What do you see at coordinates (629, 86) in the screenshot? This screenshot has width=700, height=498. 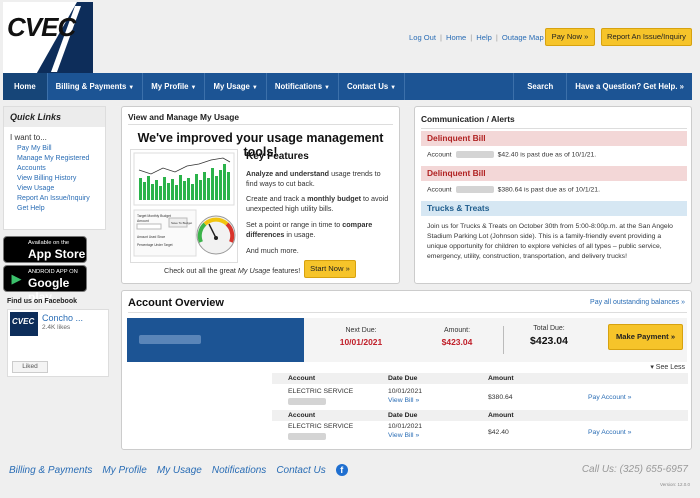 I see `nav-get-help: Have a Question? Get Help. »` at bounding box center [629, 86].